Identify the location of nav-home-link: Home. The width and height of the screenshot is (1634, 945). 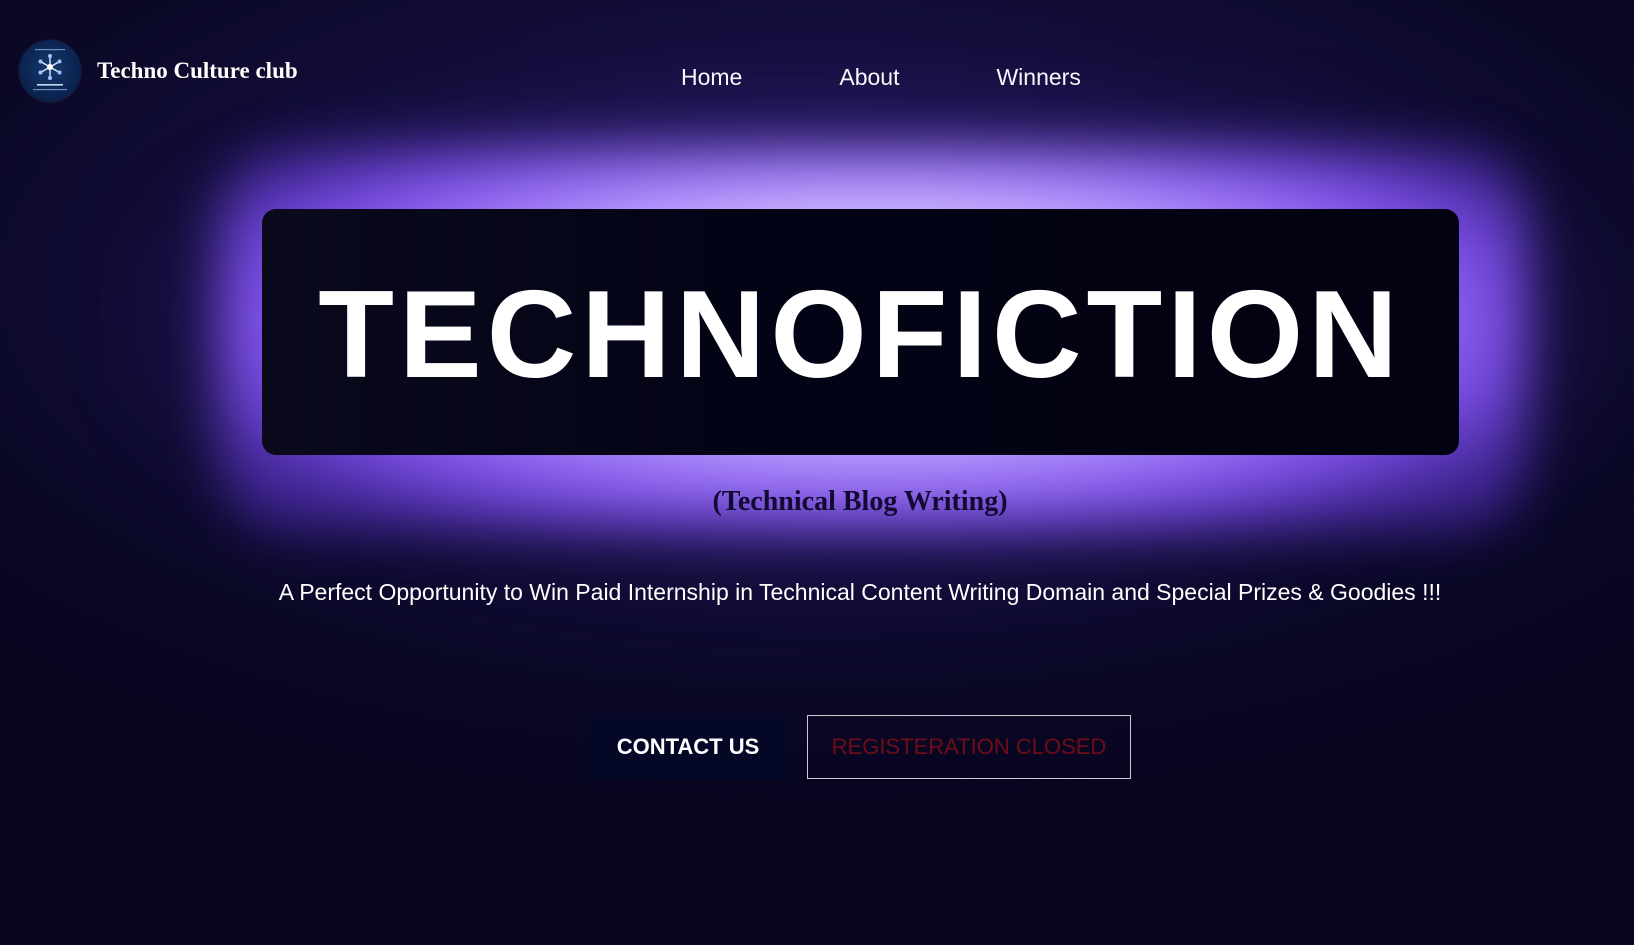
(711, 77).